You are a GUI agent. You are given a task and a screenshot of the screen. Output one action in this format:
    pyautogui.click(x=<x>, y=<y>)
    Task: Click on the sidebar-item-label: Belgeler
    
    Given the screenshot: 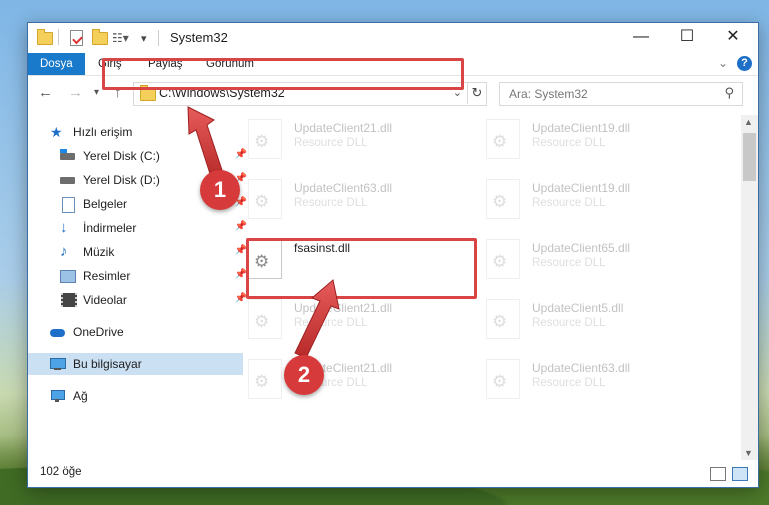 What is the action you would take?
    pyautogui.click(x=105, y=204)
    